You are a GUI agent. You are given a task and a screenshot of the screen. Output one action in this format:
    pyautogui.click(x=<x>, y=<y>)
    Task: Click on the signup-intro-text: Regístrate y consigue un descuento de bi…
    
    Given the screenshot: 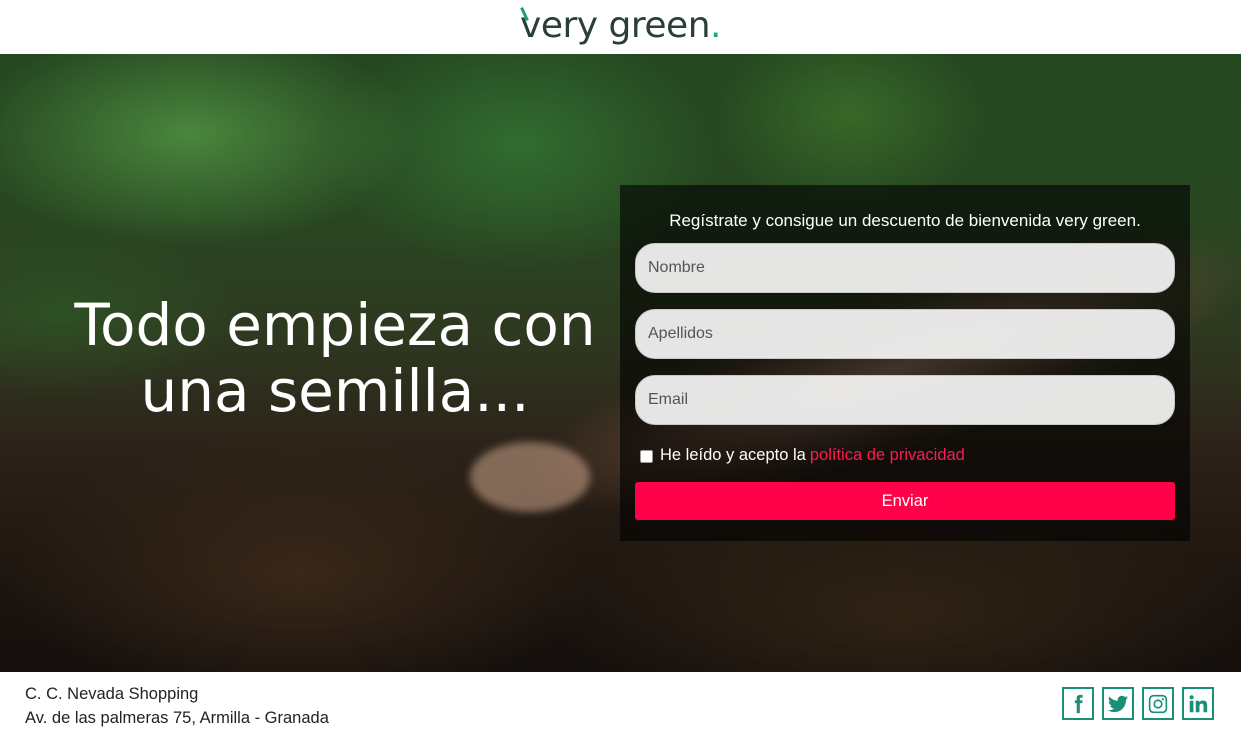 What is the action you would take?
    pyautogui.click(x=905, y=220)
    